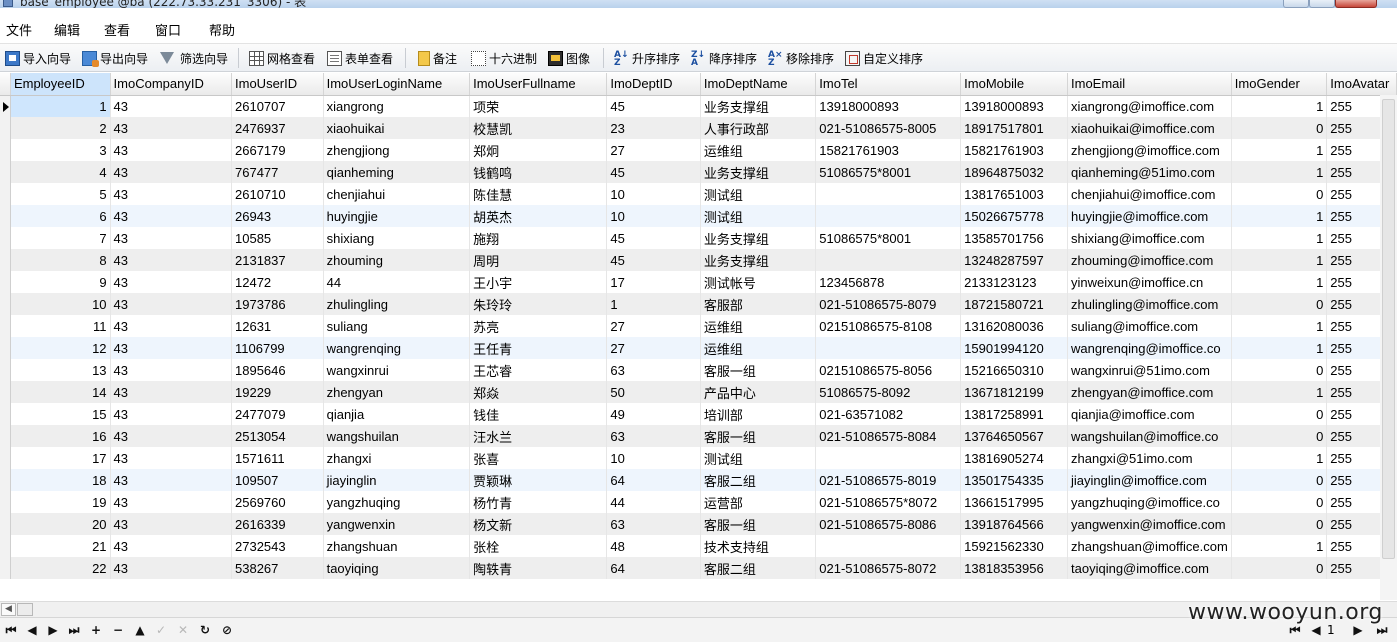  What do you see at coordinates (96, 630) in the screenshot?
I see `add-record-icon: +` at bounding box center [96, 630].